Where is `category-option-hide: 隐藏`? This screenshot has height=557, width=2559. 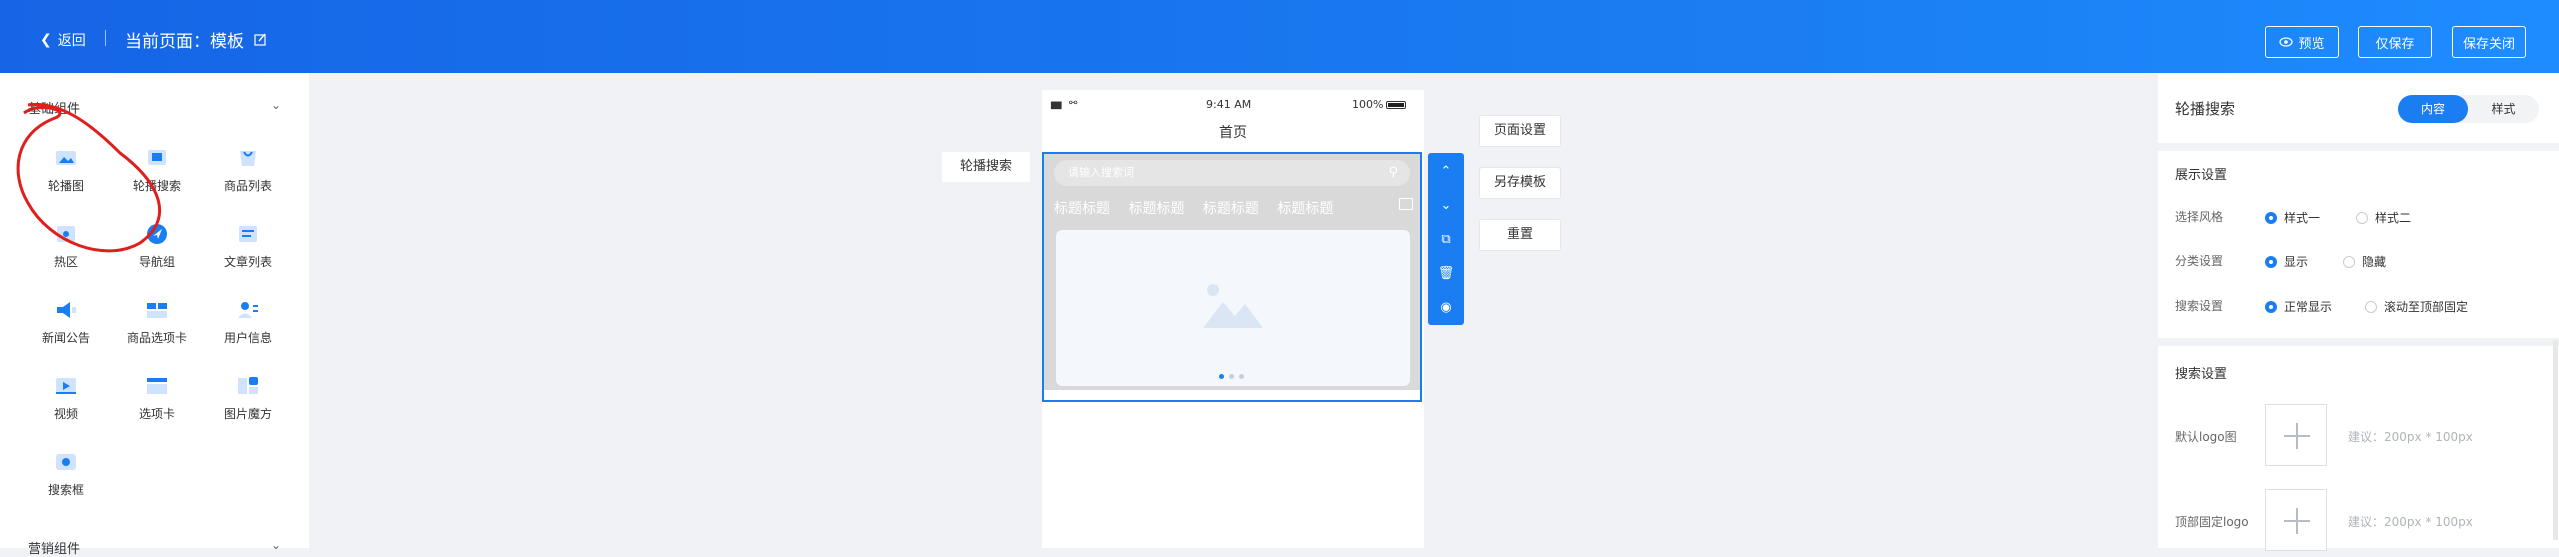
category-option-hide: 隐藏 is located at coordinates (2364, 261).